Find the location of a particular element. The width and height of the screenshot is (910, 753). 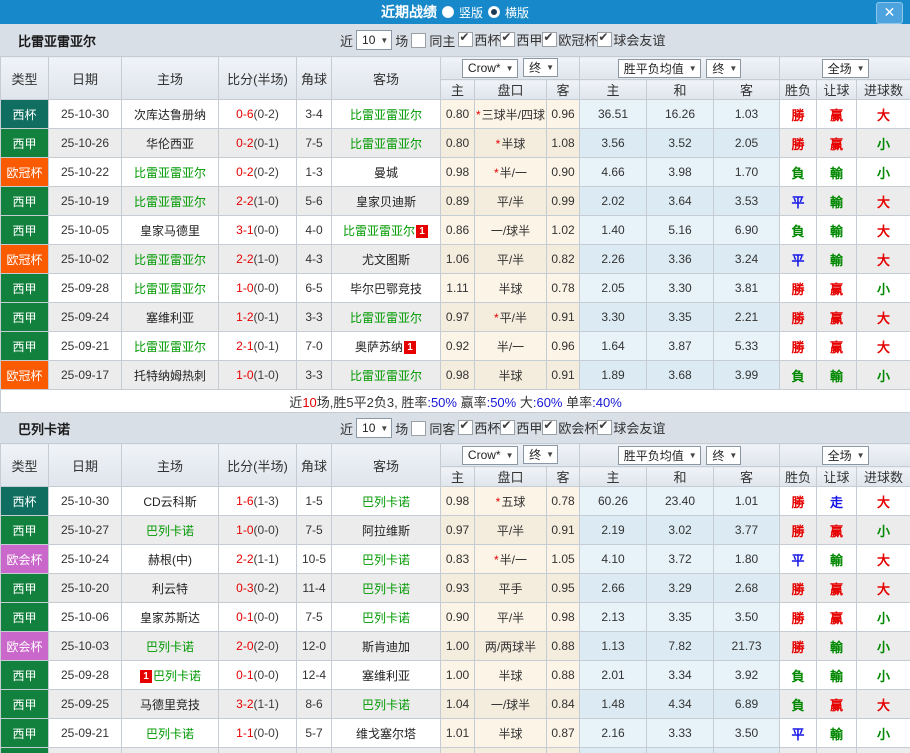

close-button: ✕ is located at coordinates (889, 13).